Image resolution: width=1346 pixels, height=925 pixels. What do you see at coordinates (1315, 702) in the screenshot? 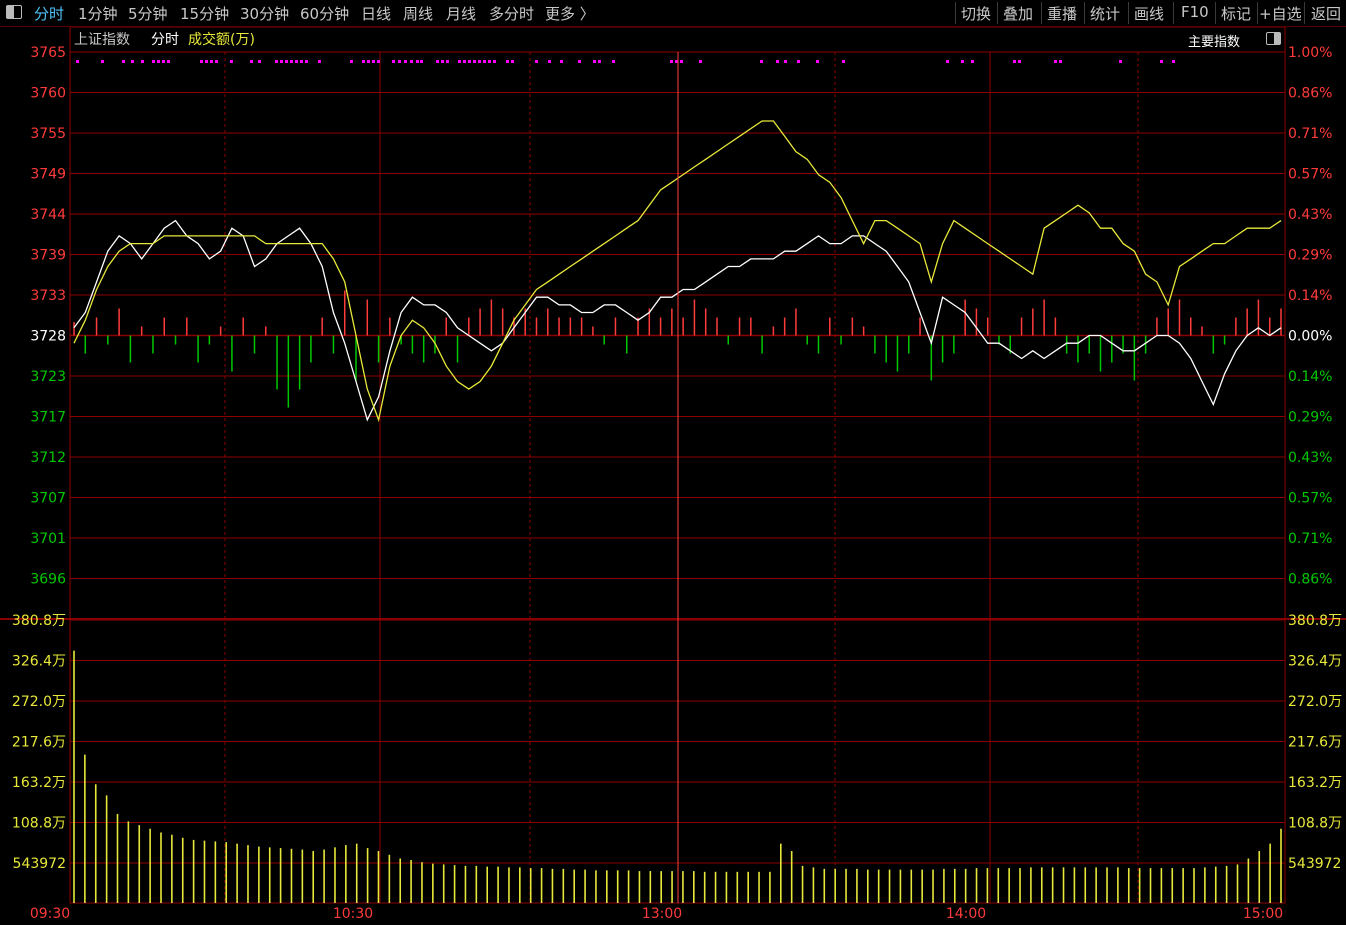
I see `volume-tick-label-right: 272.0万` at bounding box center [1315, 702].